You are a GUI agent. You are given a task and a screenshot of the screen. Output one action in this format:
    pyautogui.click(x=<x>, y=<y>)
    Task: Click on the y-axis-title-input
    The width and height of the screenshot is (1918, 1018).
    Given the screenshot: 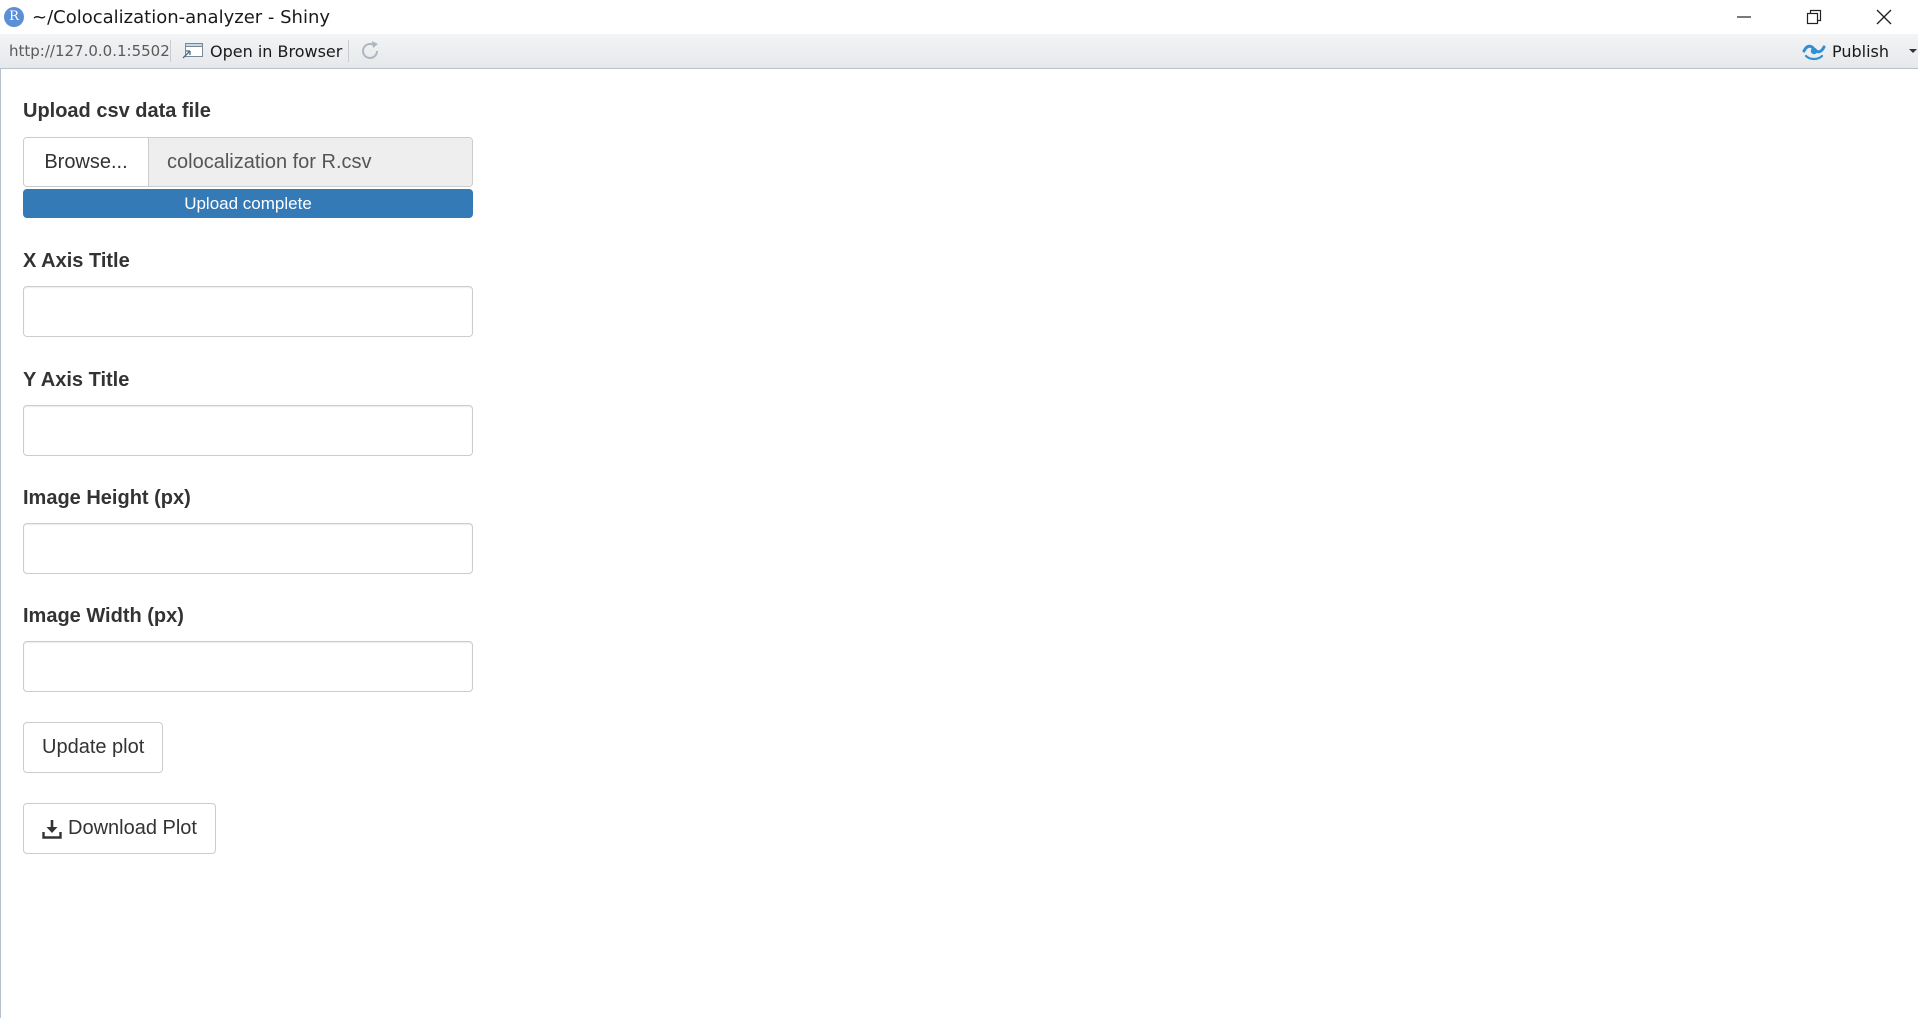 What is the action you would take?
    pyautogui.click(x=248, y=430)
    